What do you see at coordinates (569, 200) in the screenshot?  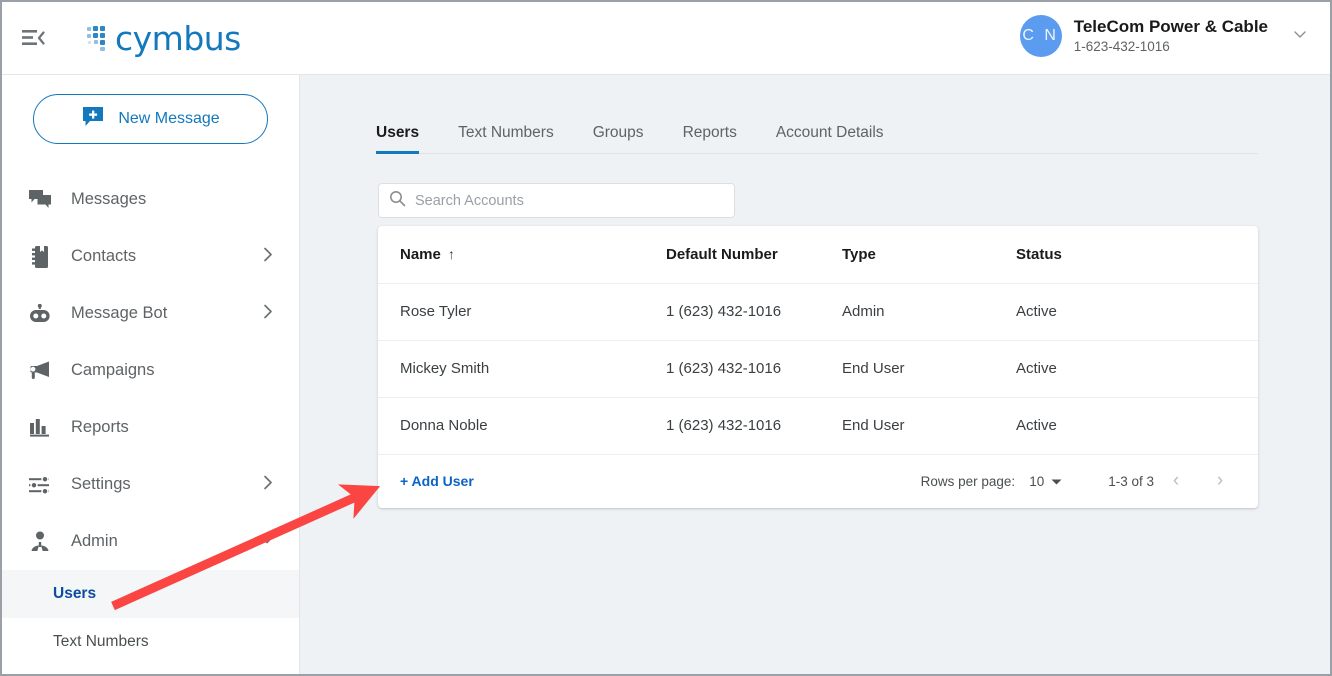 I see `search-input` at bounding box center [569, 200].